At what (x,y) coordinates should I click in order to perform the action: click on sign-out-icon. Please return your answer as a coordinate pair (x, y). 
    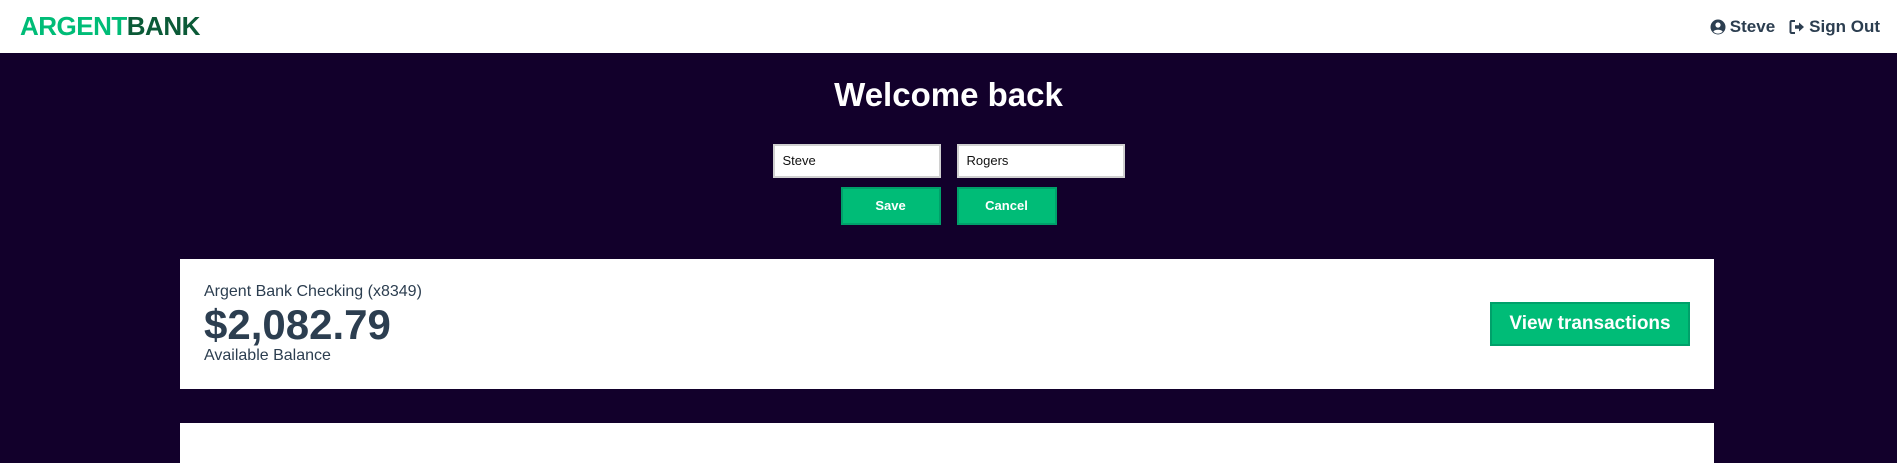
    Looking at the image, I should click on (1797, 26).